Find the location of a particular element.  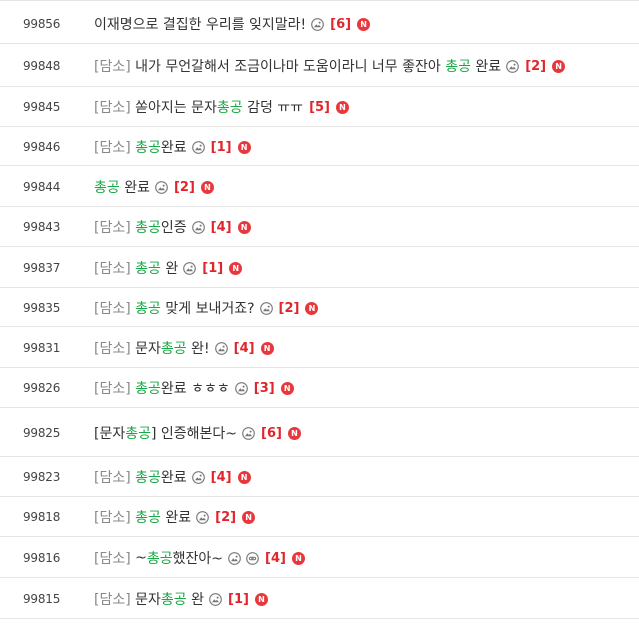

post-row: 99815 [담소] 문자 총공 완 [1] N is located at coordinates (319, 598).